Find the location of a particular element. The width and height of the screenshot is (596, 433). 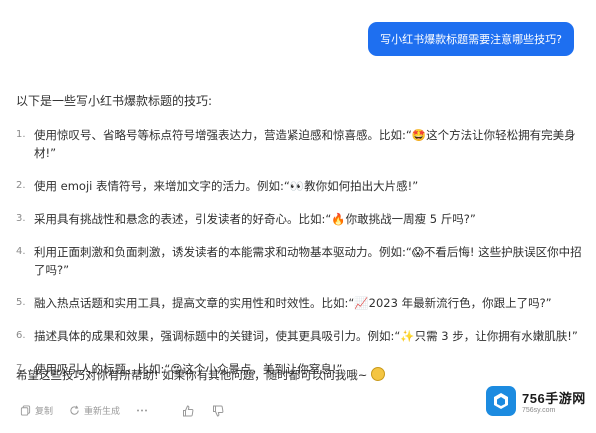

thumbs-up-button is located at coordinates (188, 410).